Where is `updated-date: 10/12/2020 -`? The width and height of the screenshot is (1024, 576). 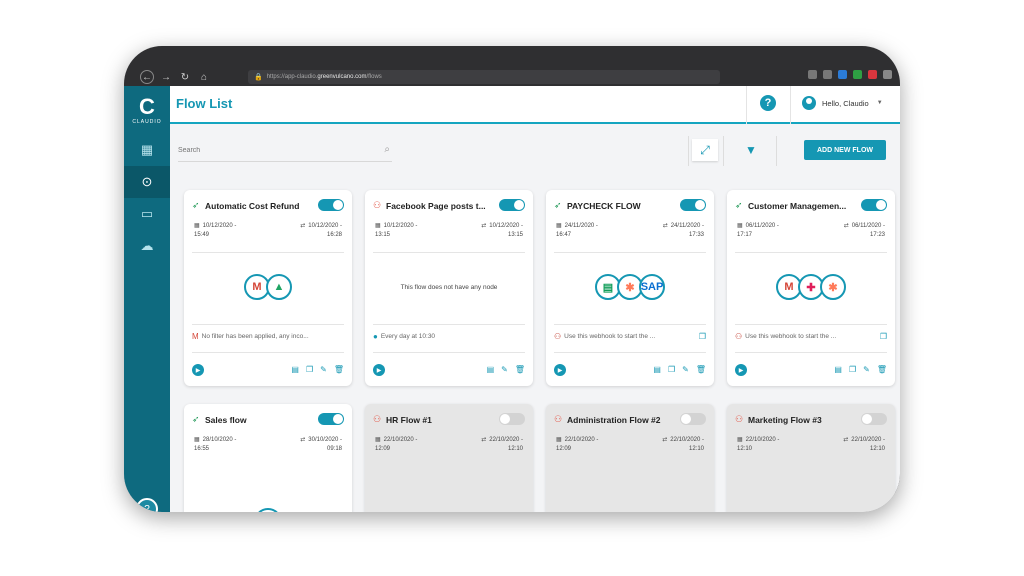
updated-date: 10/12/2020 - is located at coordinates (506, 226).